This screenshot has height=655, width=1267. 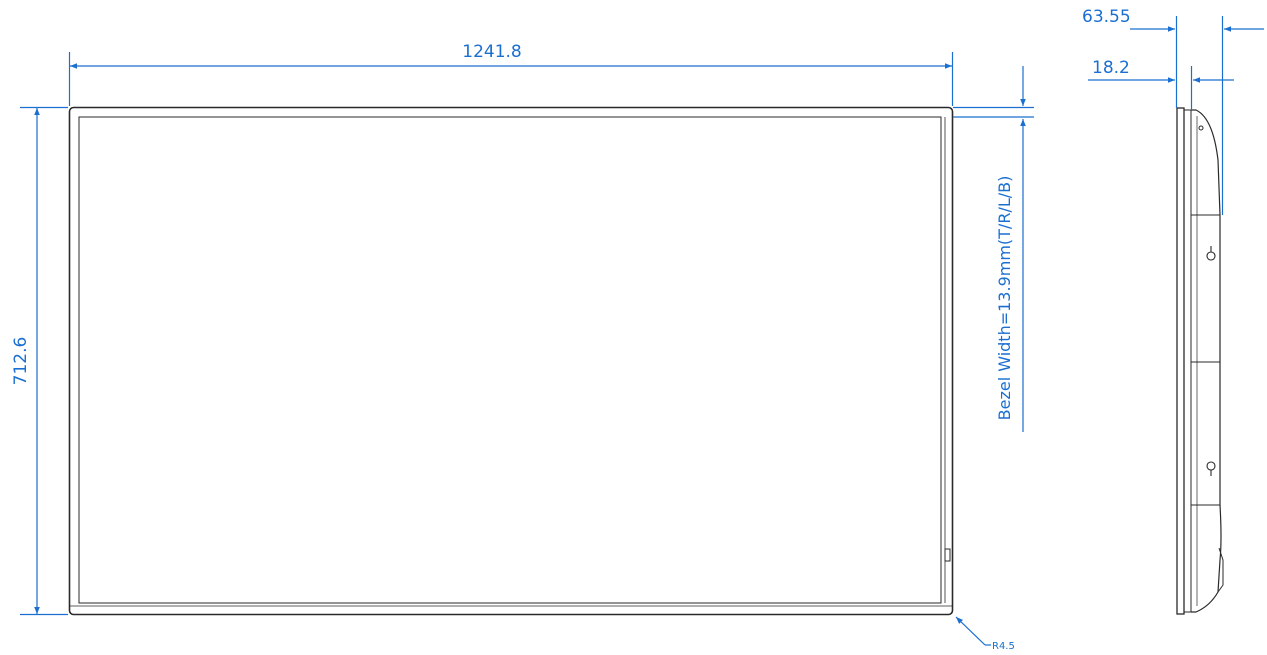 I want to click on corner-radius-label: R4.5, so click(x=1003, y=646).